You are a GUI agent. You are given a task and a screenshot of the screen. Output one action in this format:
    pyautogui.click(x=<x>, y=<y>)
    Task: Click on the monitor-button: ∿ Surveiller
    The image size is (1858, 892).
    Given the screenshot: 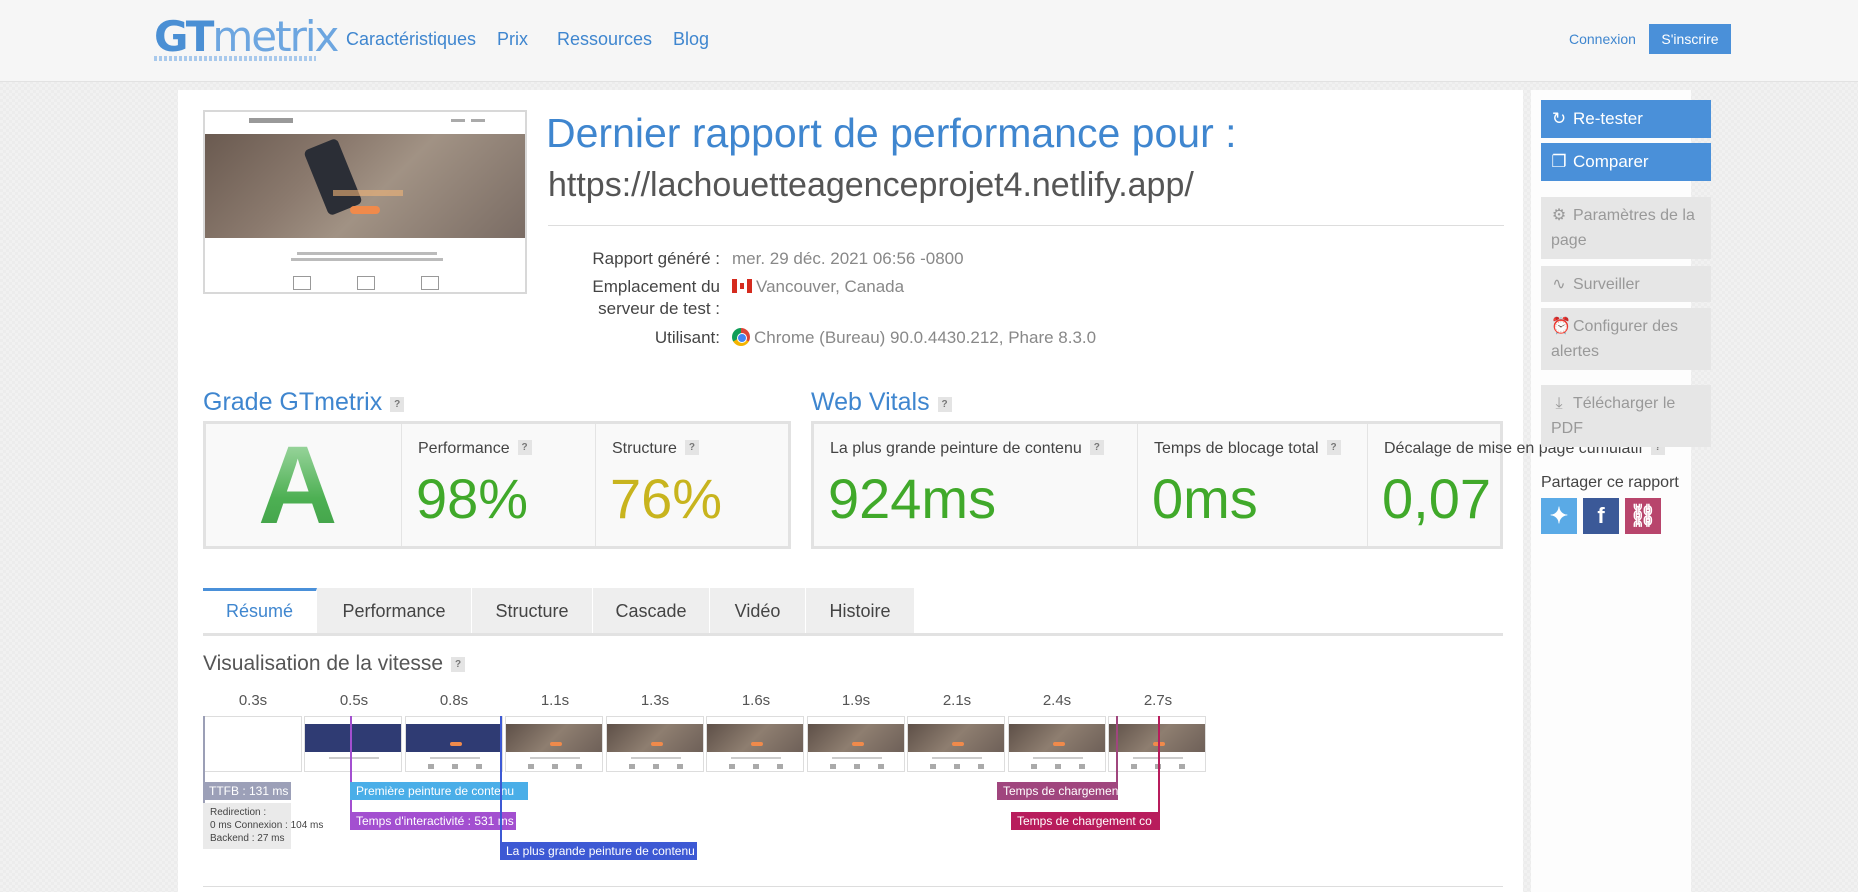 What is the action you would take?
    pyautogui.click(x=1626, y=284)
    